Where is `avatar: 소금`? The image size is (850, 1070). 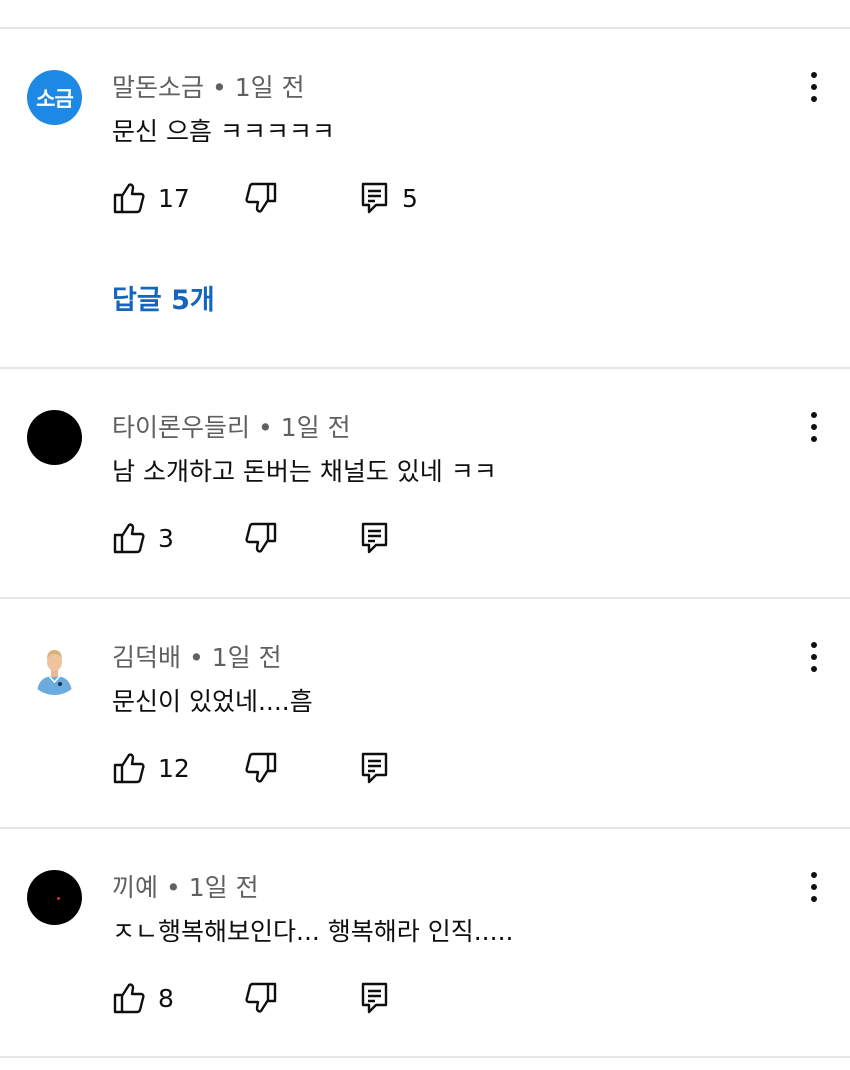
avatar: 소금 is located at coordinates (54, 97).